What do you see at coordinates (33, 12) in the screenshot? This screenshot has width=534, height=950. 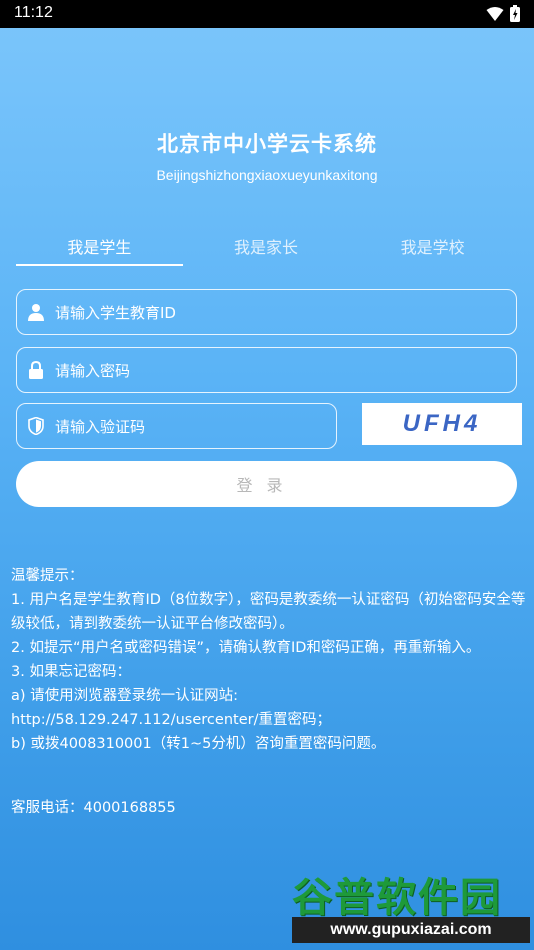 I see `status-time: 11:12` at bounding box center [33, 12].